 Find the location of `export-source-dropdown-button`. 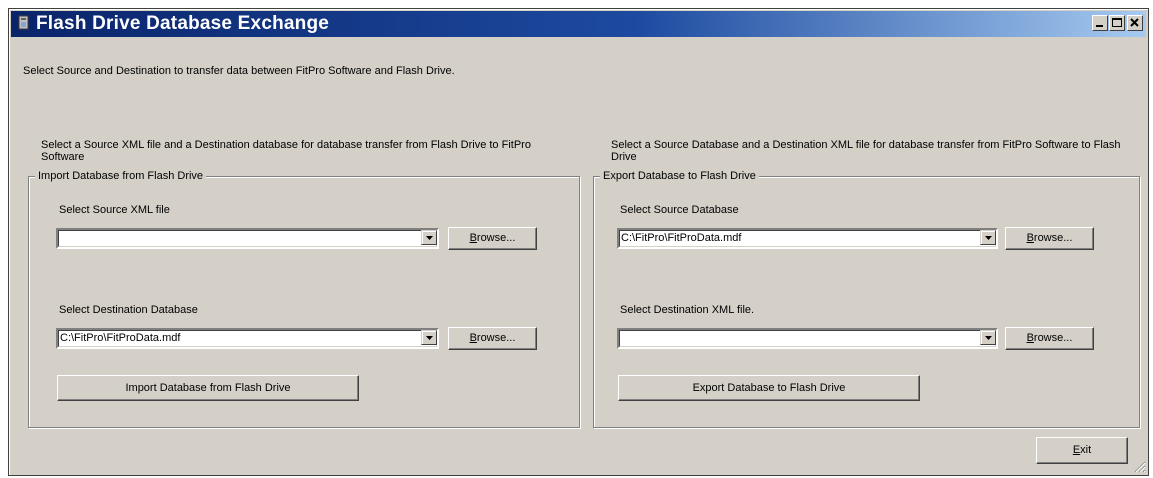

export-source-dropdown-button is located at coordinates (988, 237).